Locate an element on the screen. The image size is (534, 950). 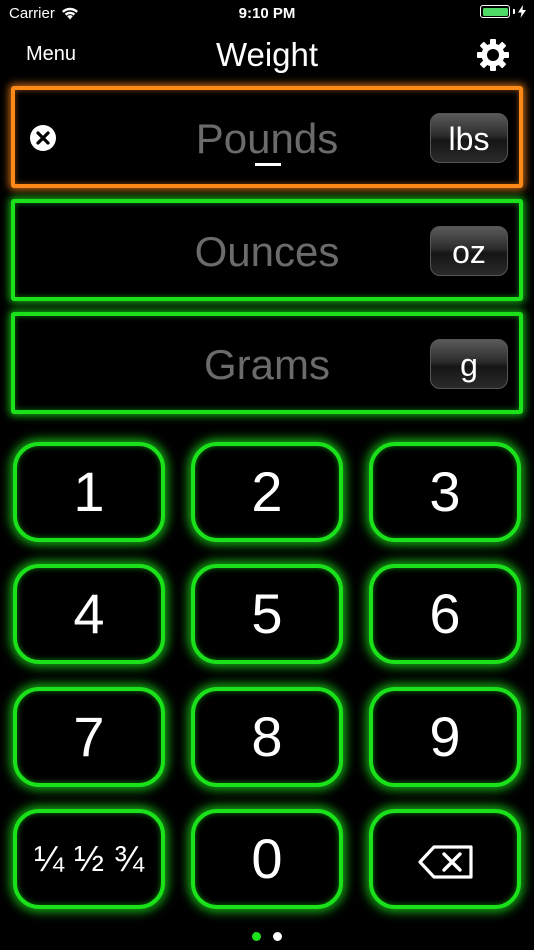
battery-level is located at coordinates (495, 11).